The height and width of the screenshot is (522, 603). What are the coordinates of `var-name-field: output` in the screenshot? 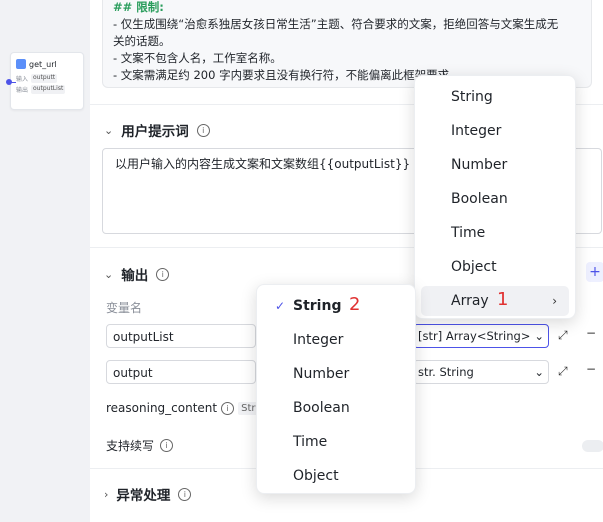 It's located at (181, 372).